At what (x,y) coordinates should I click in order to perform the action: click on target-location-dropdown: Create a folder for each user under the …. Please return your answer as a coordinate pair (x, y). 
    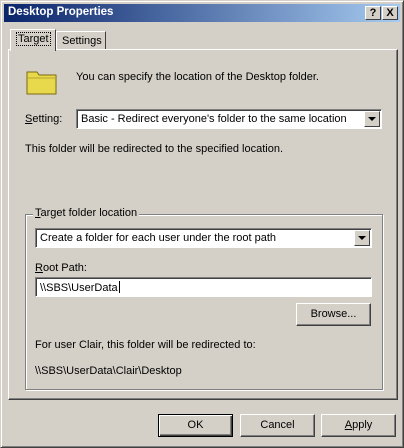
    Looking at the image, I should click on (203, 238).